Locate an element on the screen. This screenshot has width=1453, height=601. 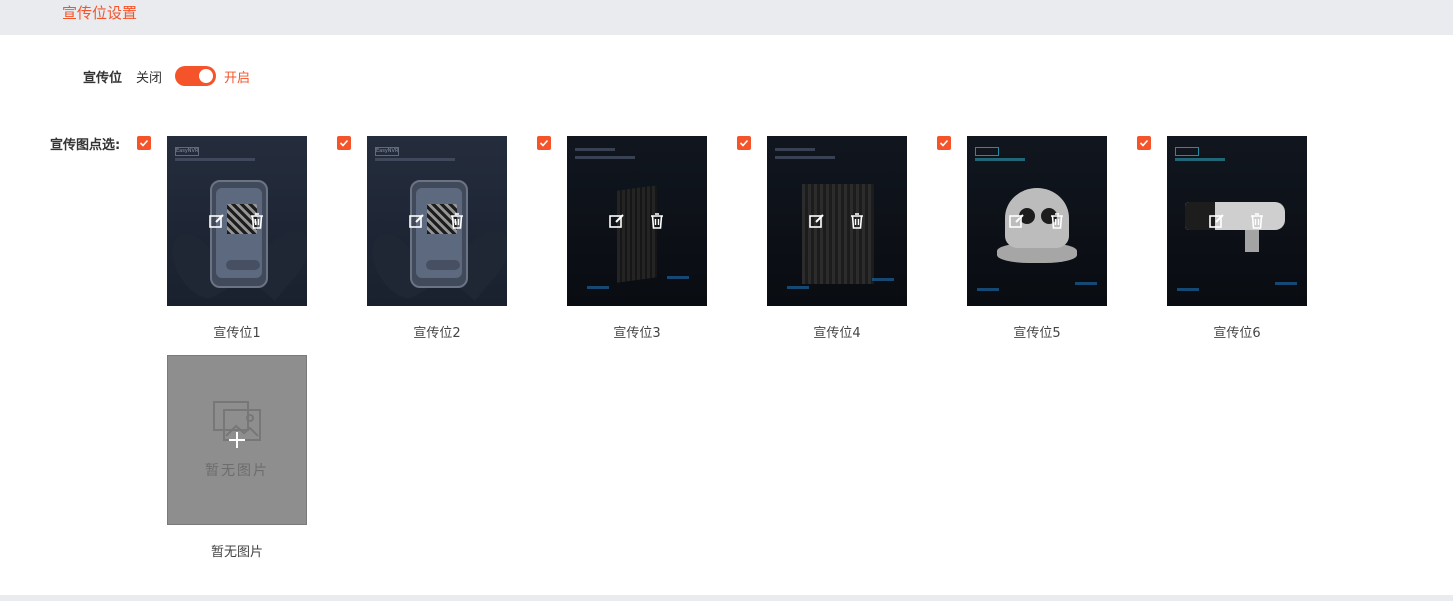
toggle-on-label: 开启 is located at coordinates (237, 78).